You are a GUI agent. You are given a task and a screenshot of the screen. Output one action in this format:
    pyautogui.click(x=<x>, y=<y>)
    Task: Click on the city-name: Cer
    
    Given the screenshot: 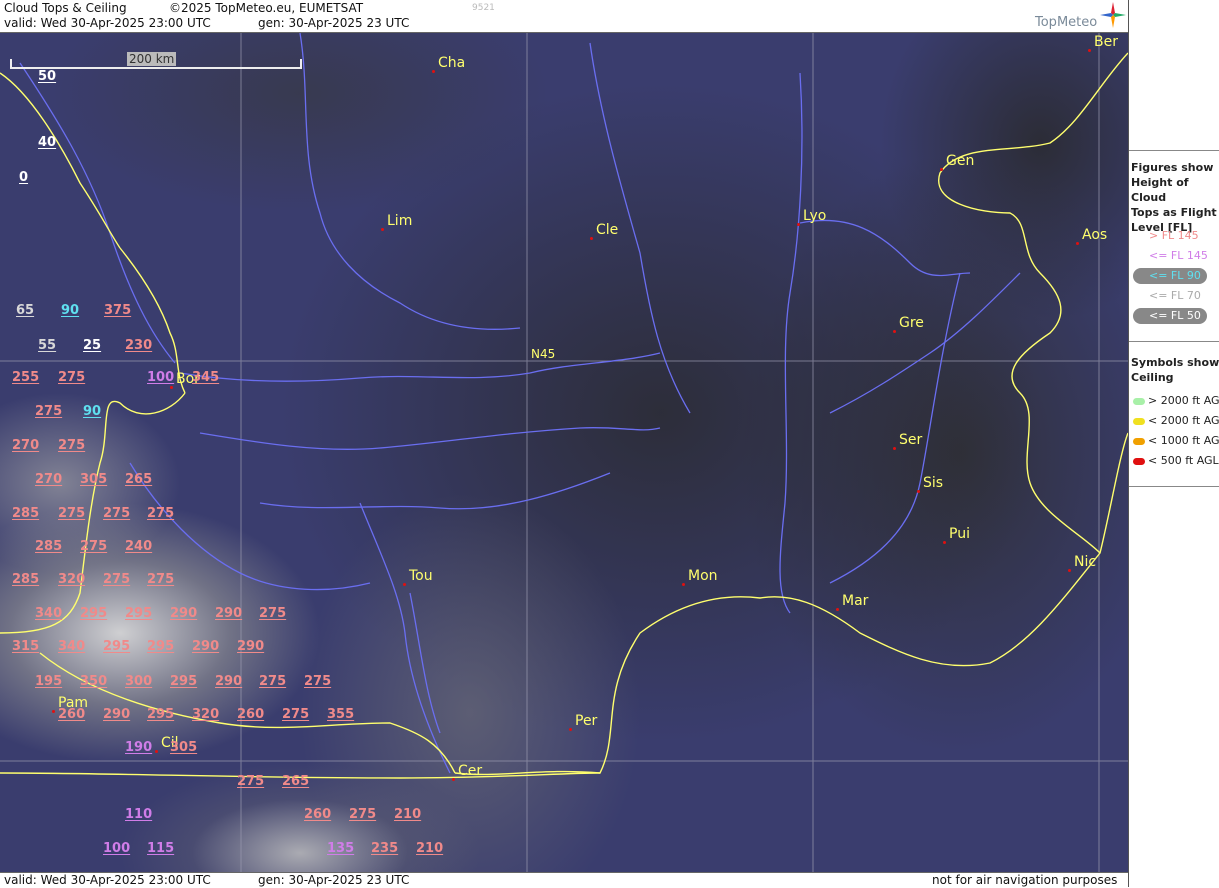 What is the action you would take?
    pyautogui.click(x=470, y=771)
    